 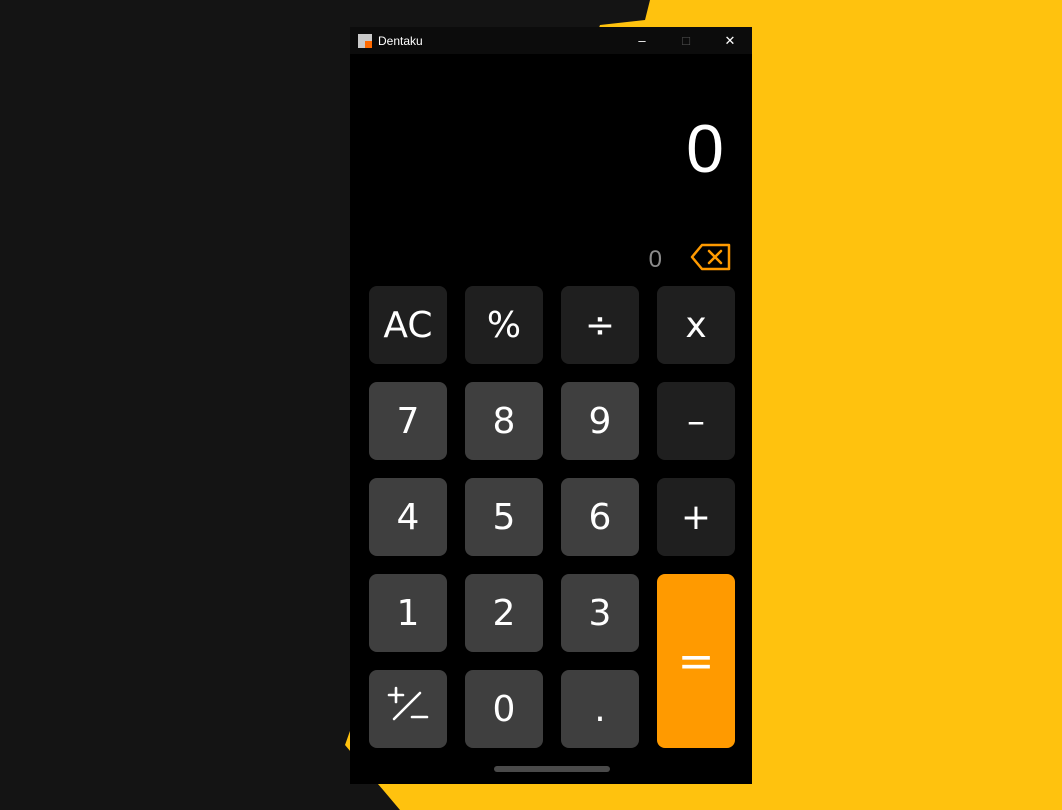 What do you see at coordinates (711, 257) in the screenshot?
I see `backspace-icon` at bounding box center [711, 257].